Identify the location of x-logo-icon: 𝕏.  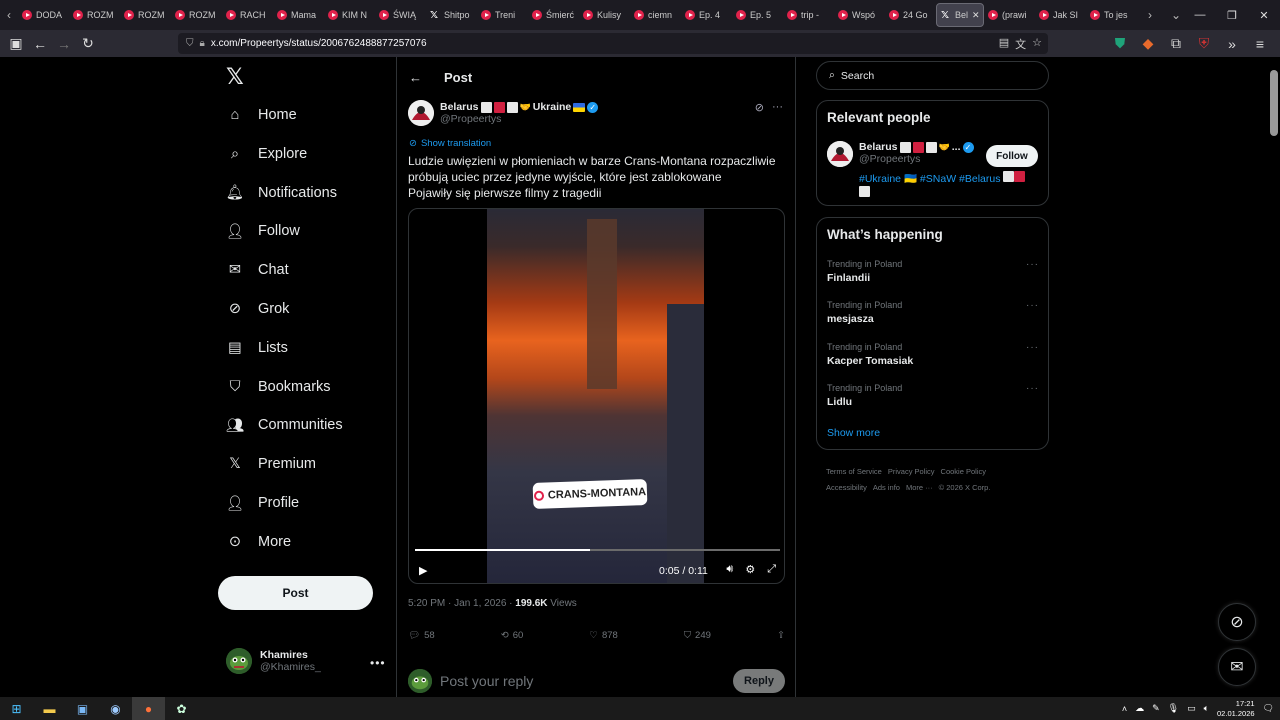
(236, 76).